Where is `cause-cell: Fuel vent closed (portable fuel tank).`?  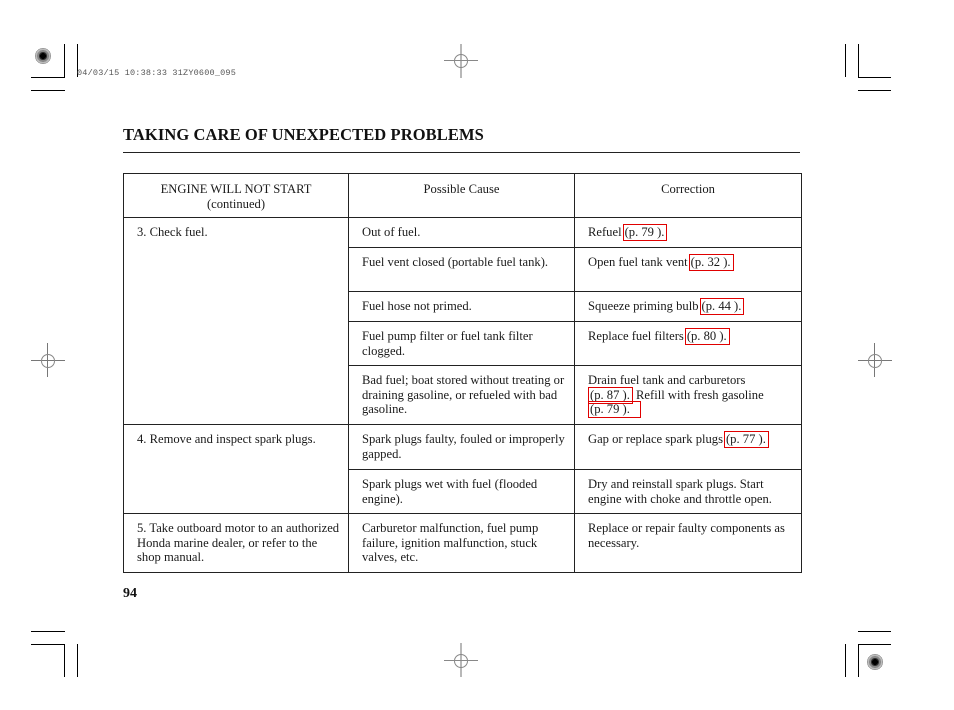 cause-cell: Fuel vent closed (portable fuel tank). is located at coordinates (461, 269).